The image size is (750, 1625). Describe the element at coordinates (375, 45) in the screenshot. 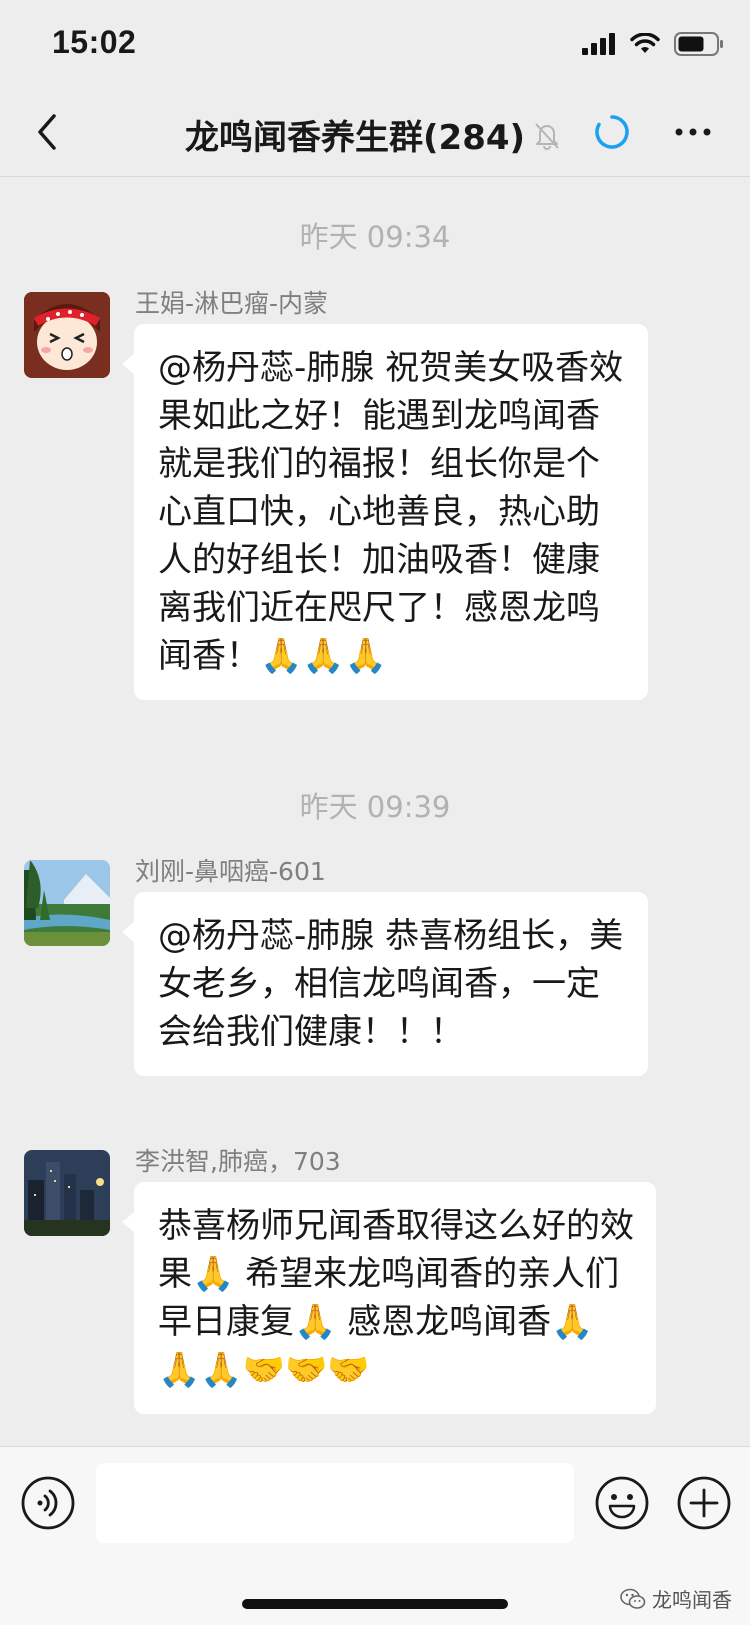

I see `status-bar: 15:02` at that location.